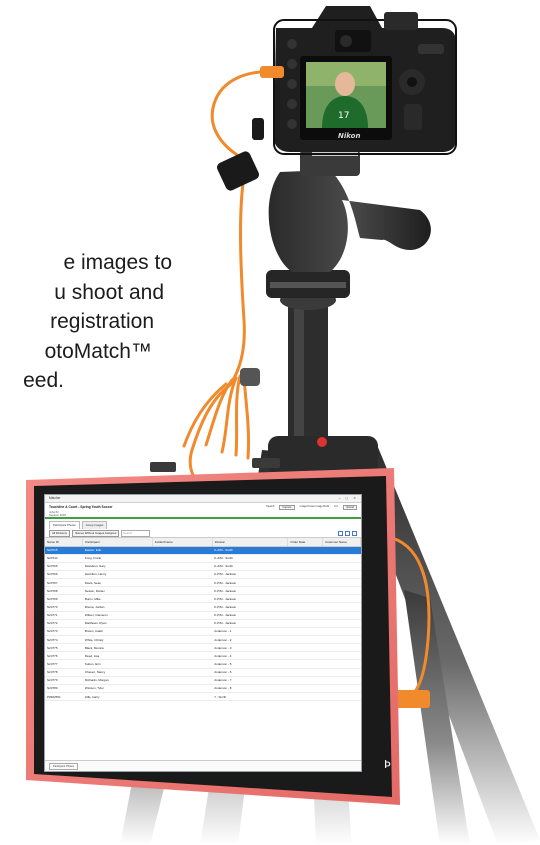 This screenshot has width=540, height=845. Describe the element at coordinates (117, 640) in the screenshot. I see `cell-participant: White, Christy` at that location.